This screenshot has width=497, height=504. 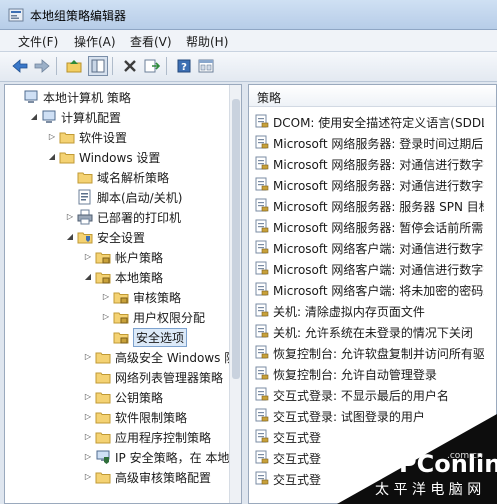 I want to click on tree-item: 安全选项, so click(x=118, y=337).